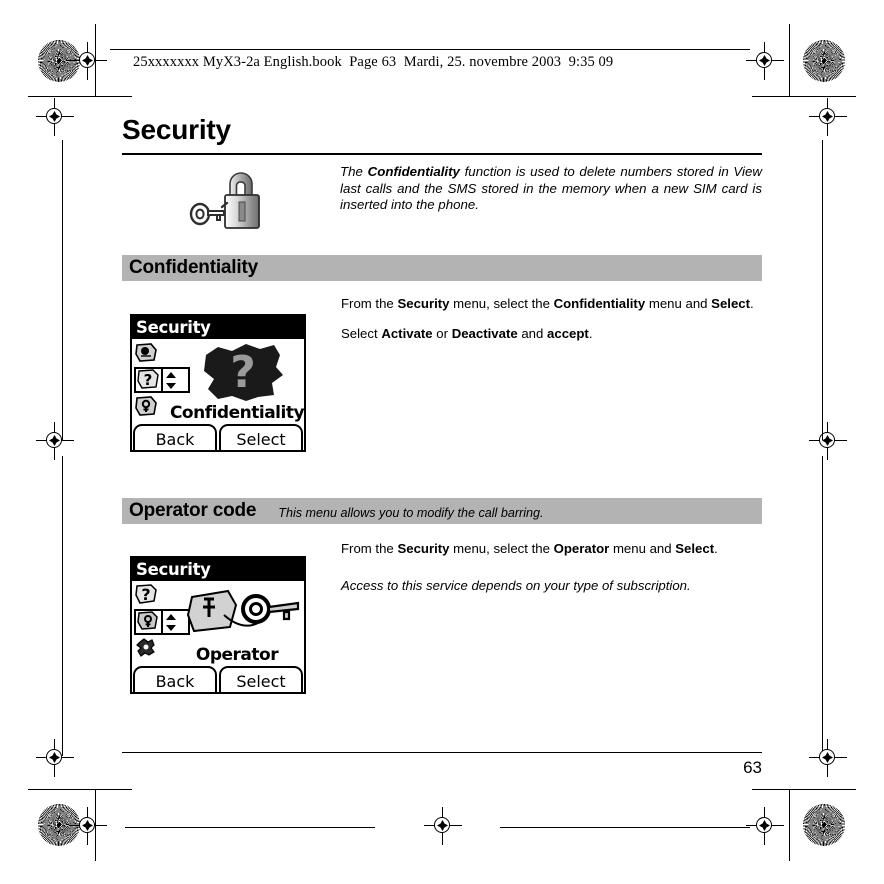 This screenshot has height=884, width=884. What do you see at coordinates (804, 789) in the screenshot?
I see `crop-line-bottom-right-h` at bounding box center [804, 789].